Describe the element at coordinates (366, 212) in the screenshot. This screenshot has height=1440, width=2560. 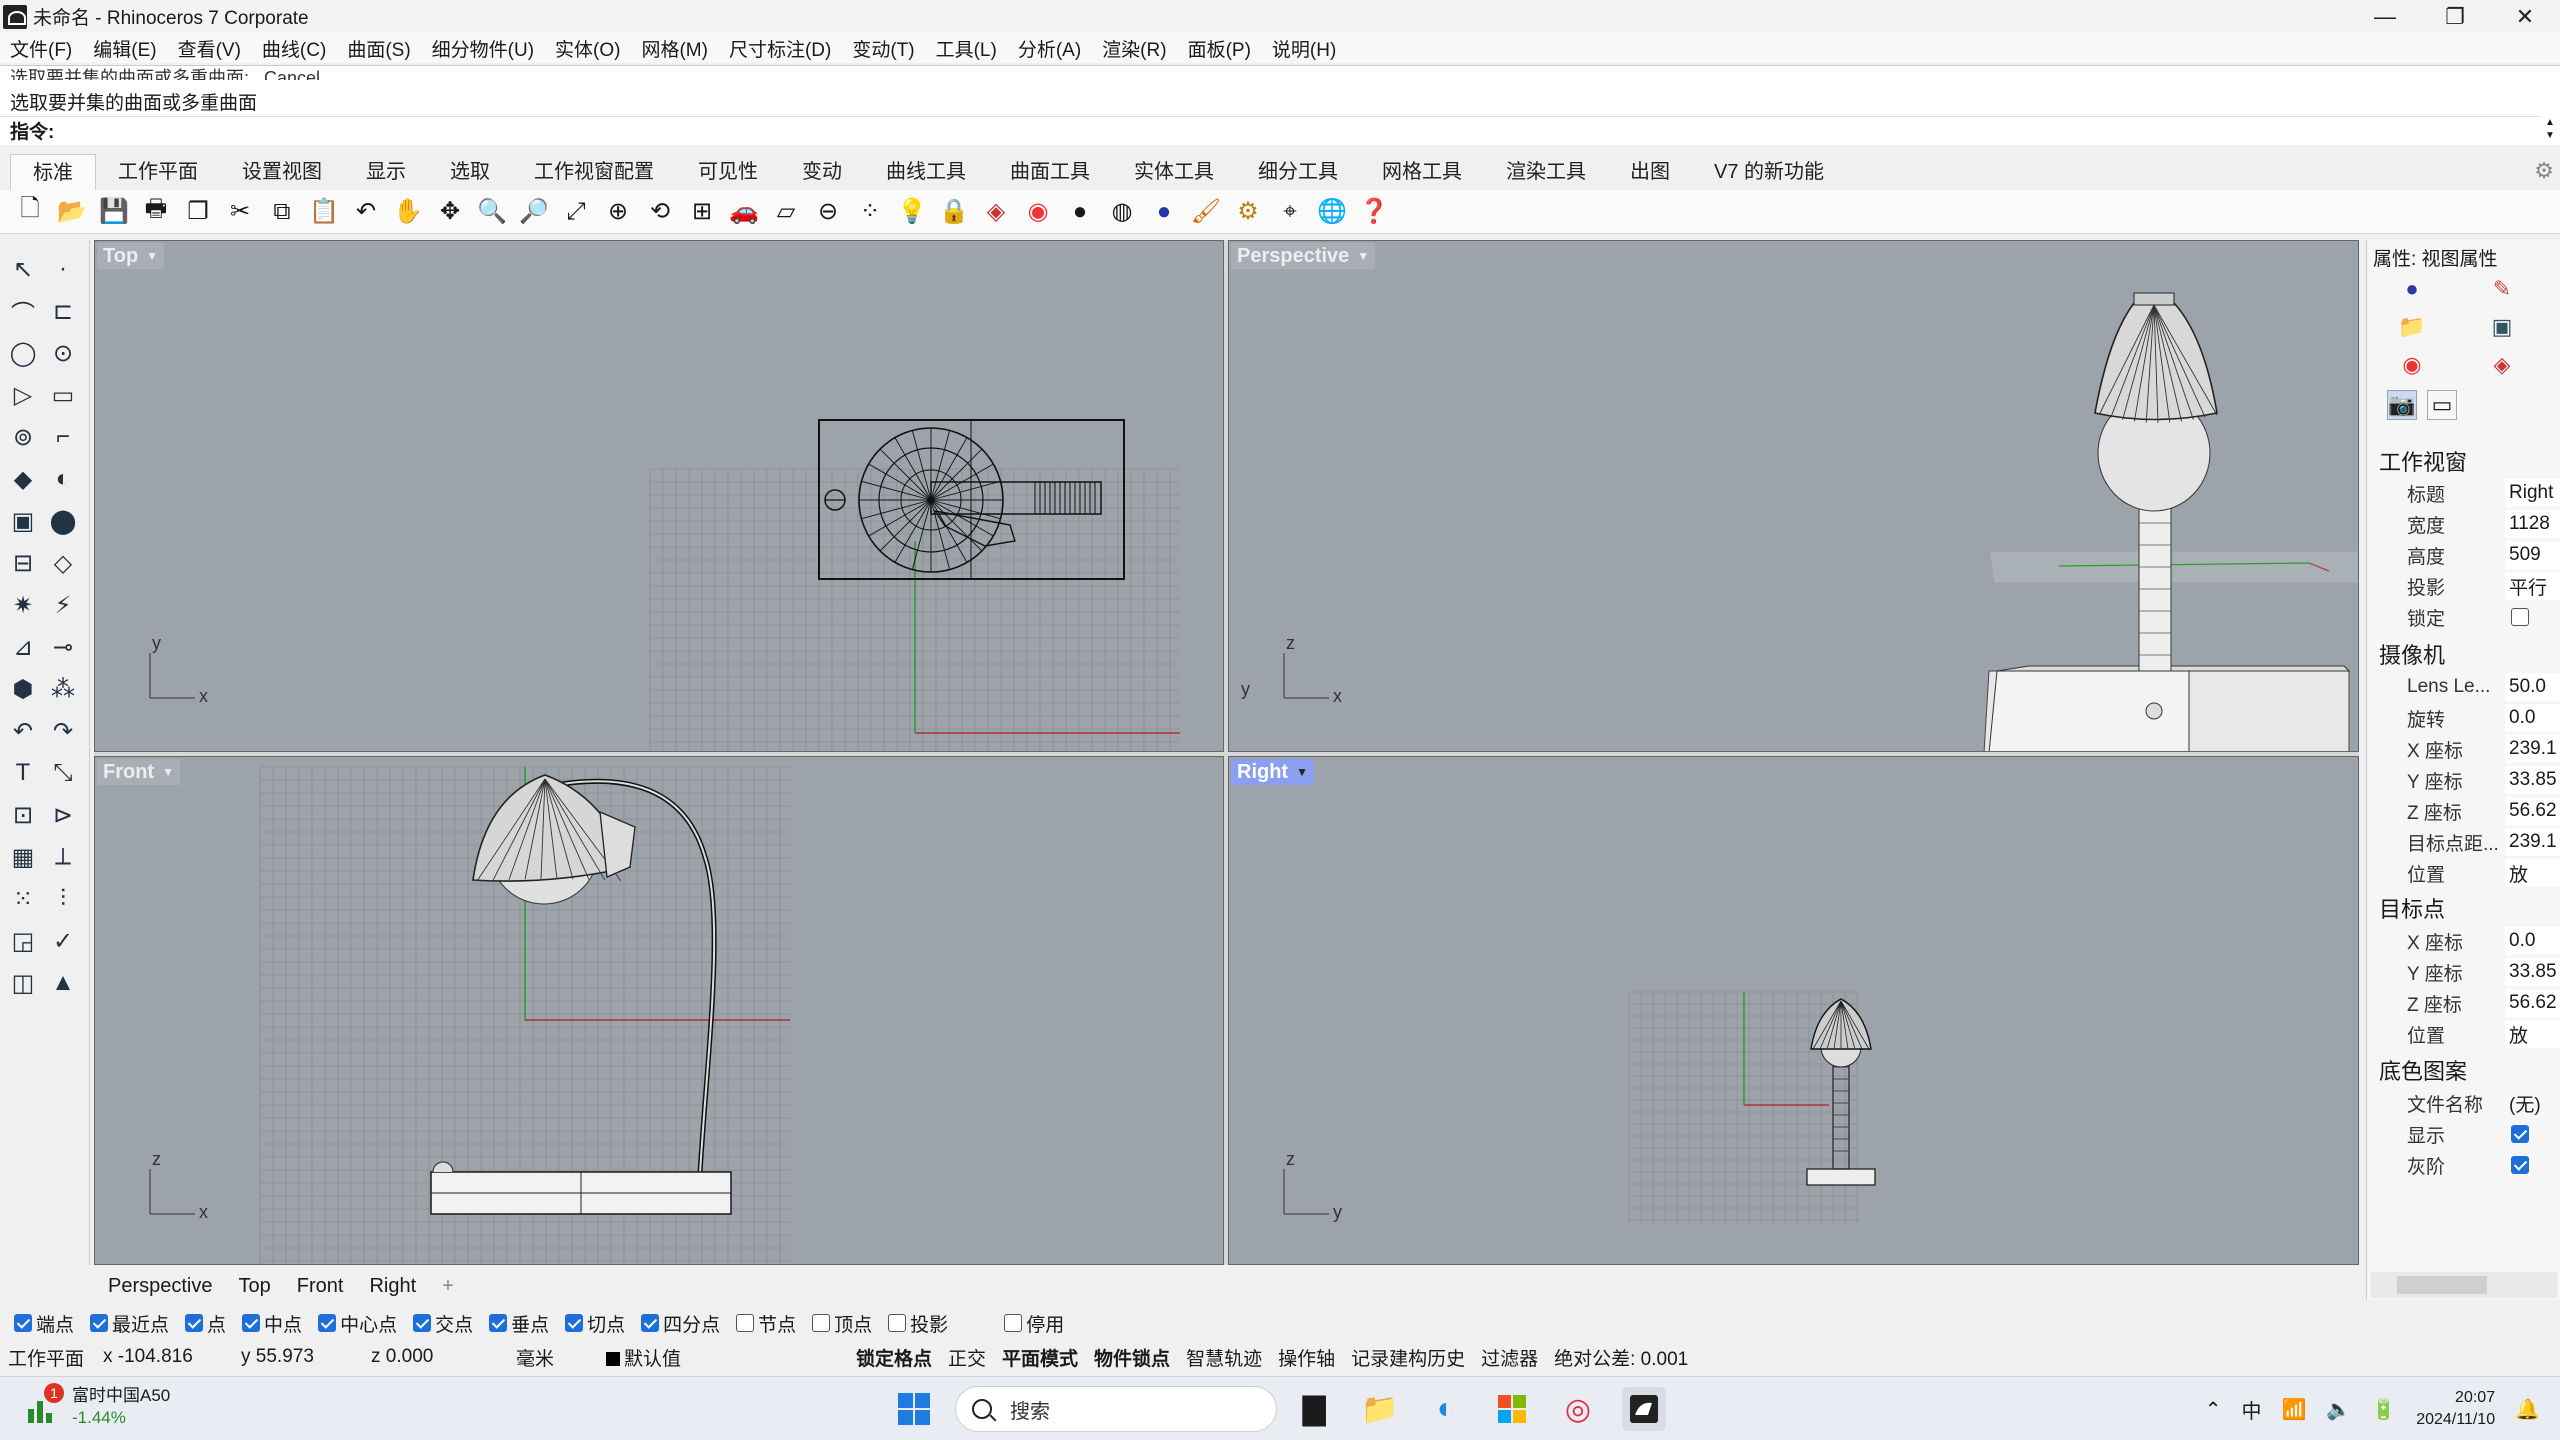
I see `undo-icon: ↶` at that location.